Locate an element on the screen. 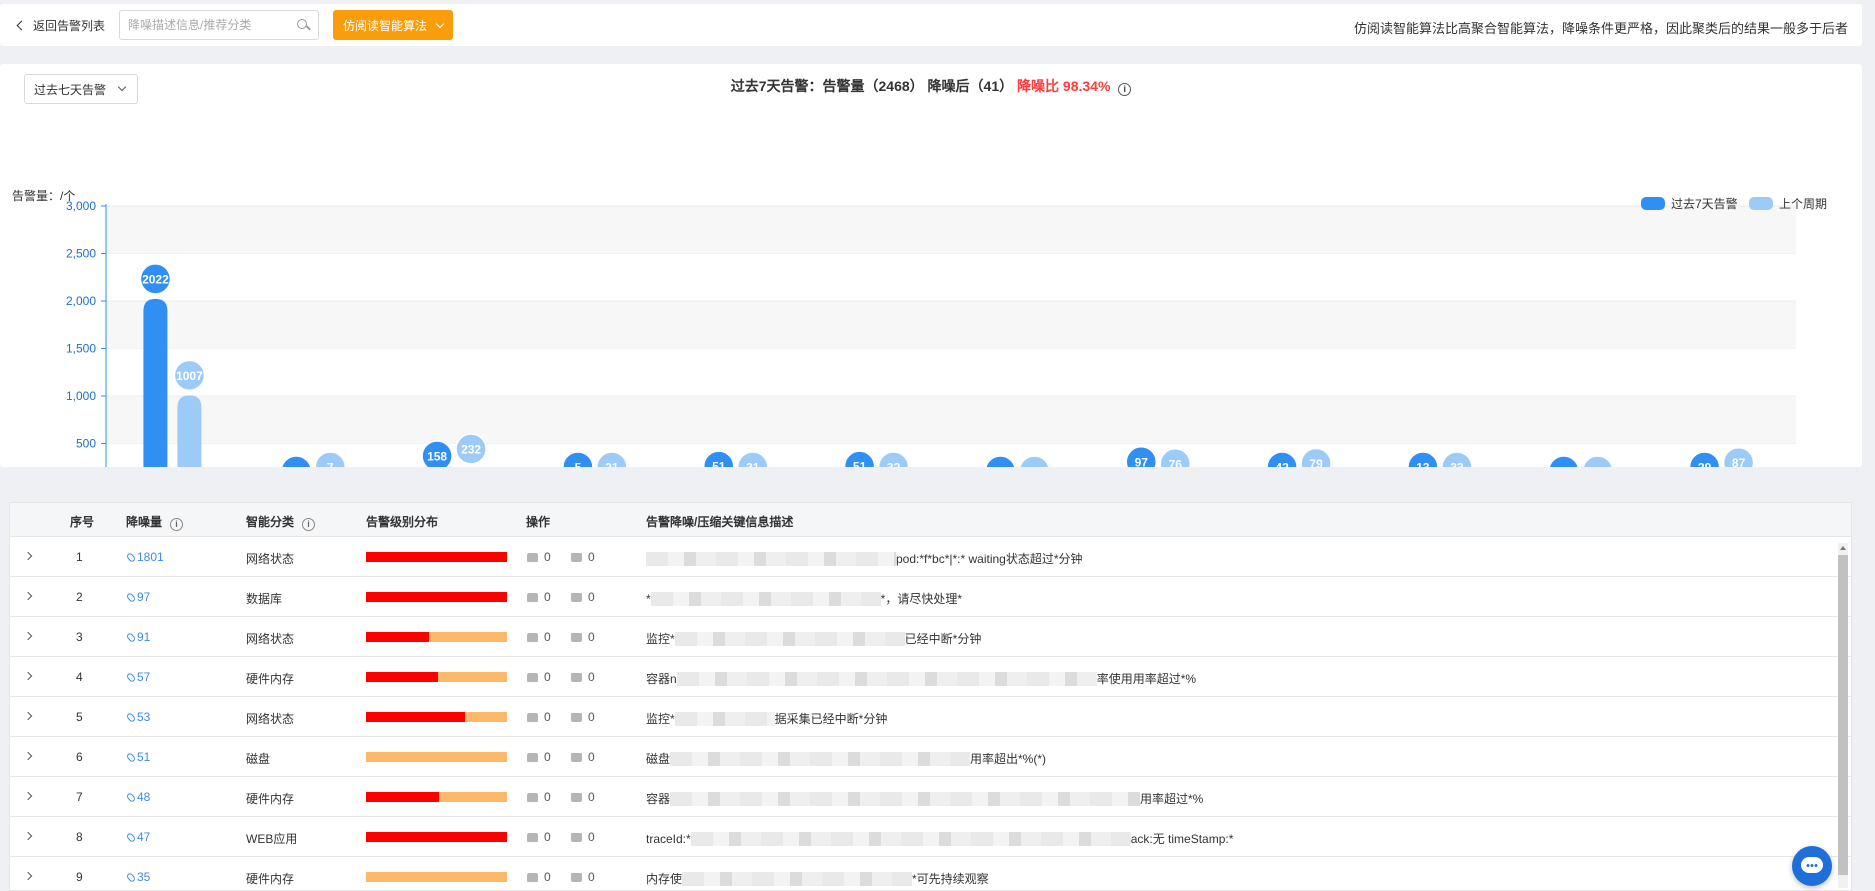 The width and height of the screenshot is (1875, 891). header-noise-label: 降噪量 is located at coordinates (144, 522).